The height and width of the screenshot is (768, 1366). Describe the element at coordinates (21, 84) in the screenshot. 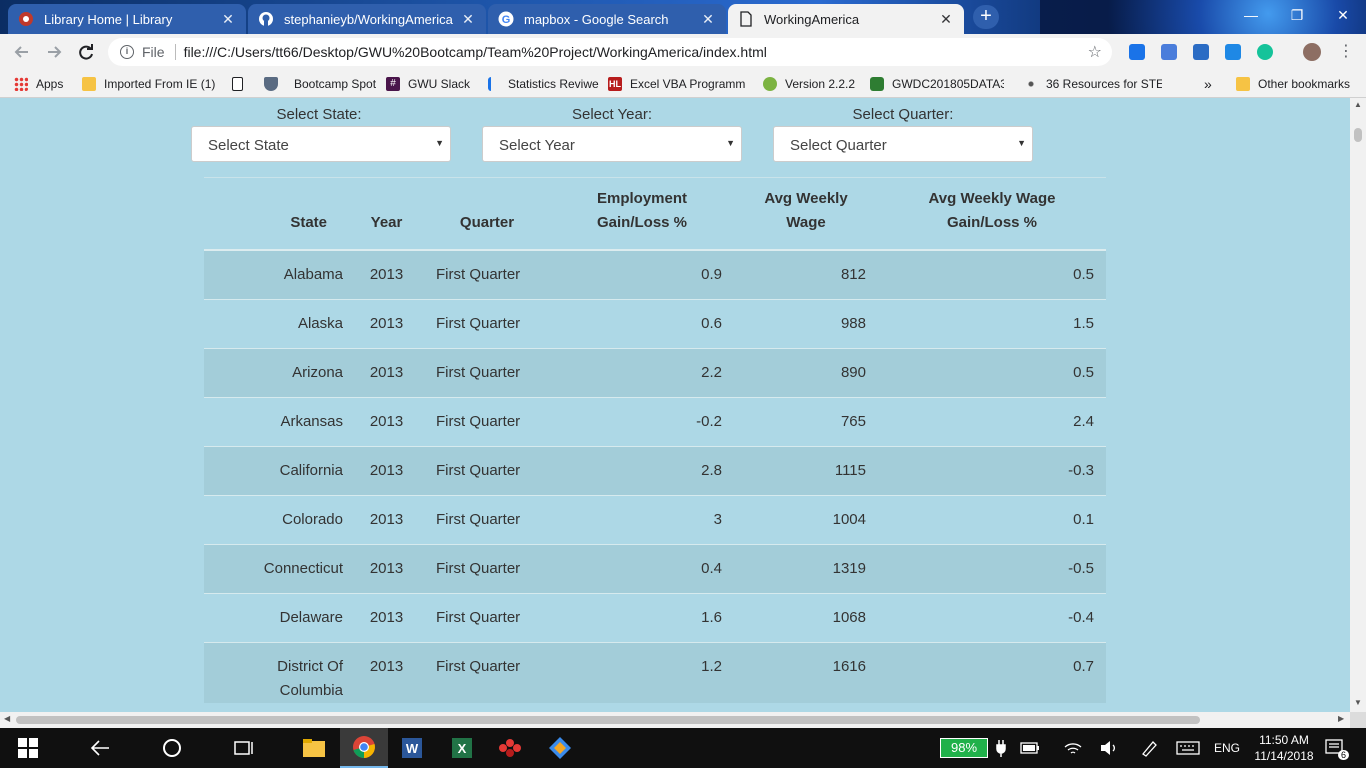

I see `apps-grid-icon` at that location.